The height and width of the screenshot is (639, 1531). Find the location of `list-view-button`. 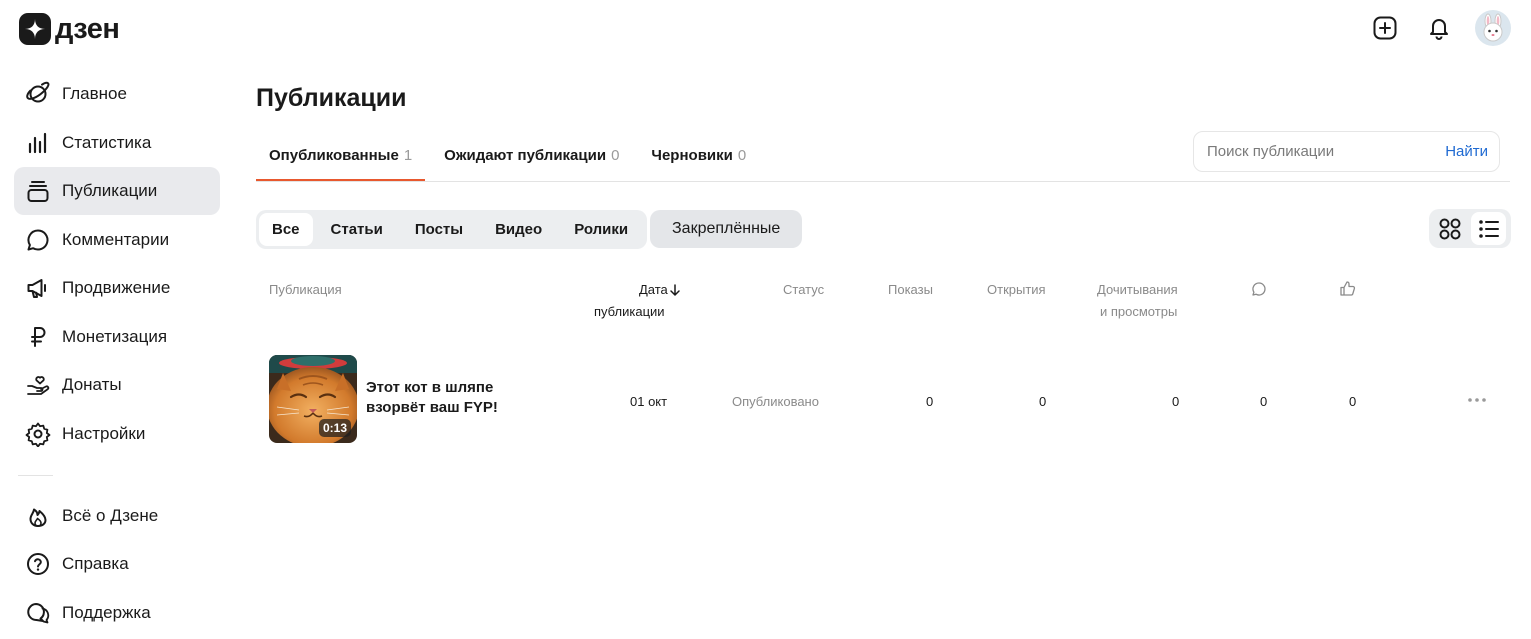

list-view-button is located at coordinates (1488, 228).